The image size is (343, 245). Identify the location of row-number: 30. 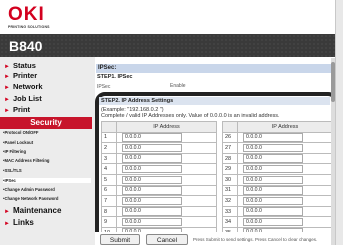
(230, 179).